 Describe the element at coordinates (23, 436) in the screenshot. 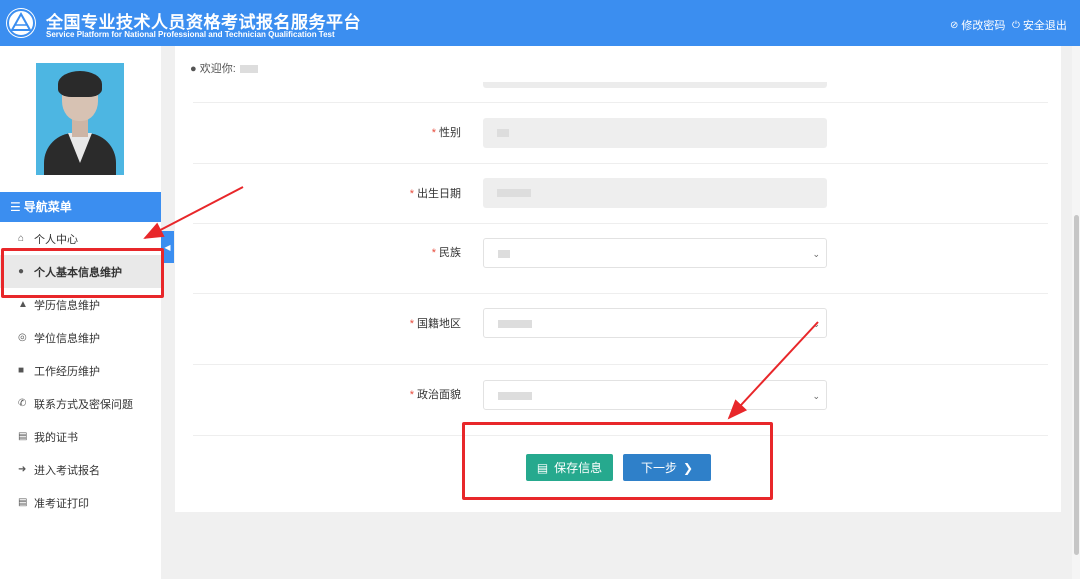

I see `certificate-icon: ▤` at that location.